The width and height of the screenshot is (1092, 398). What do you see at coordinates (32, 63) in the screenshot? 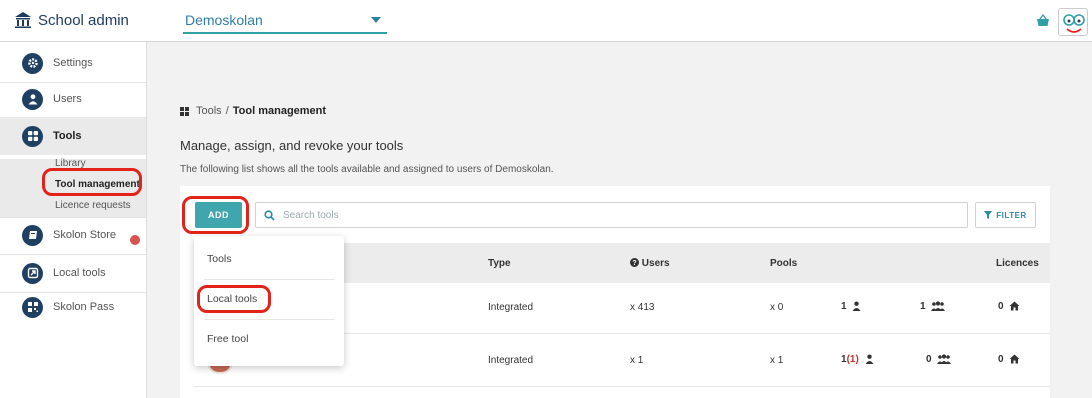
I see `gear-icon` at bounding box center [32, 63].